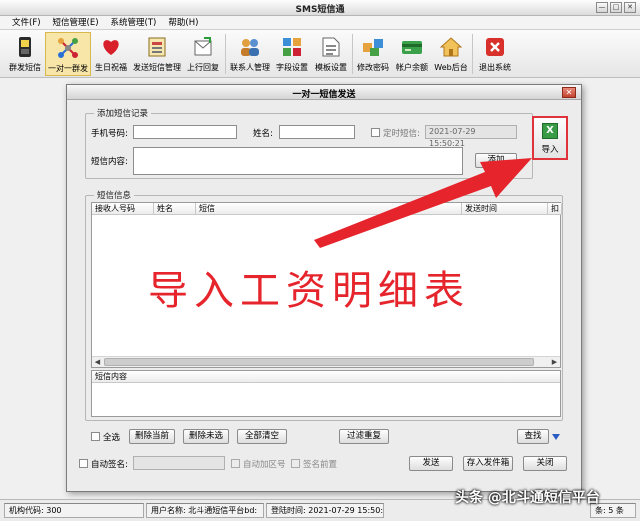 This screenshot has width=640, height=521. What do you see at coordinates (26, 22) in the screenshot?
I see `menu-file: 文件(F)` at bounding box center [26, 22].